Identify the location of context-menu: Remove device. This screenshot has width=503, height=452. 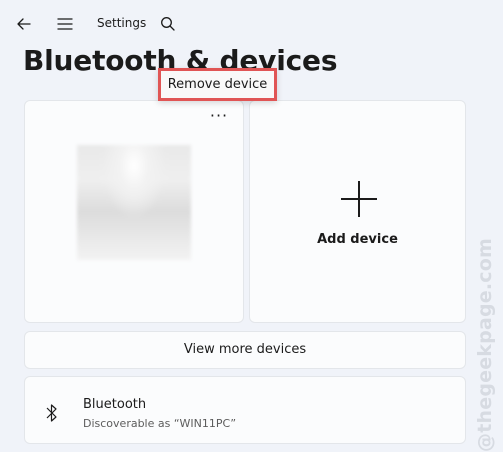
(217, 84).